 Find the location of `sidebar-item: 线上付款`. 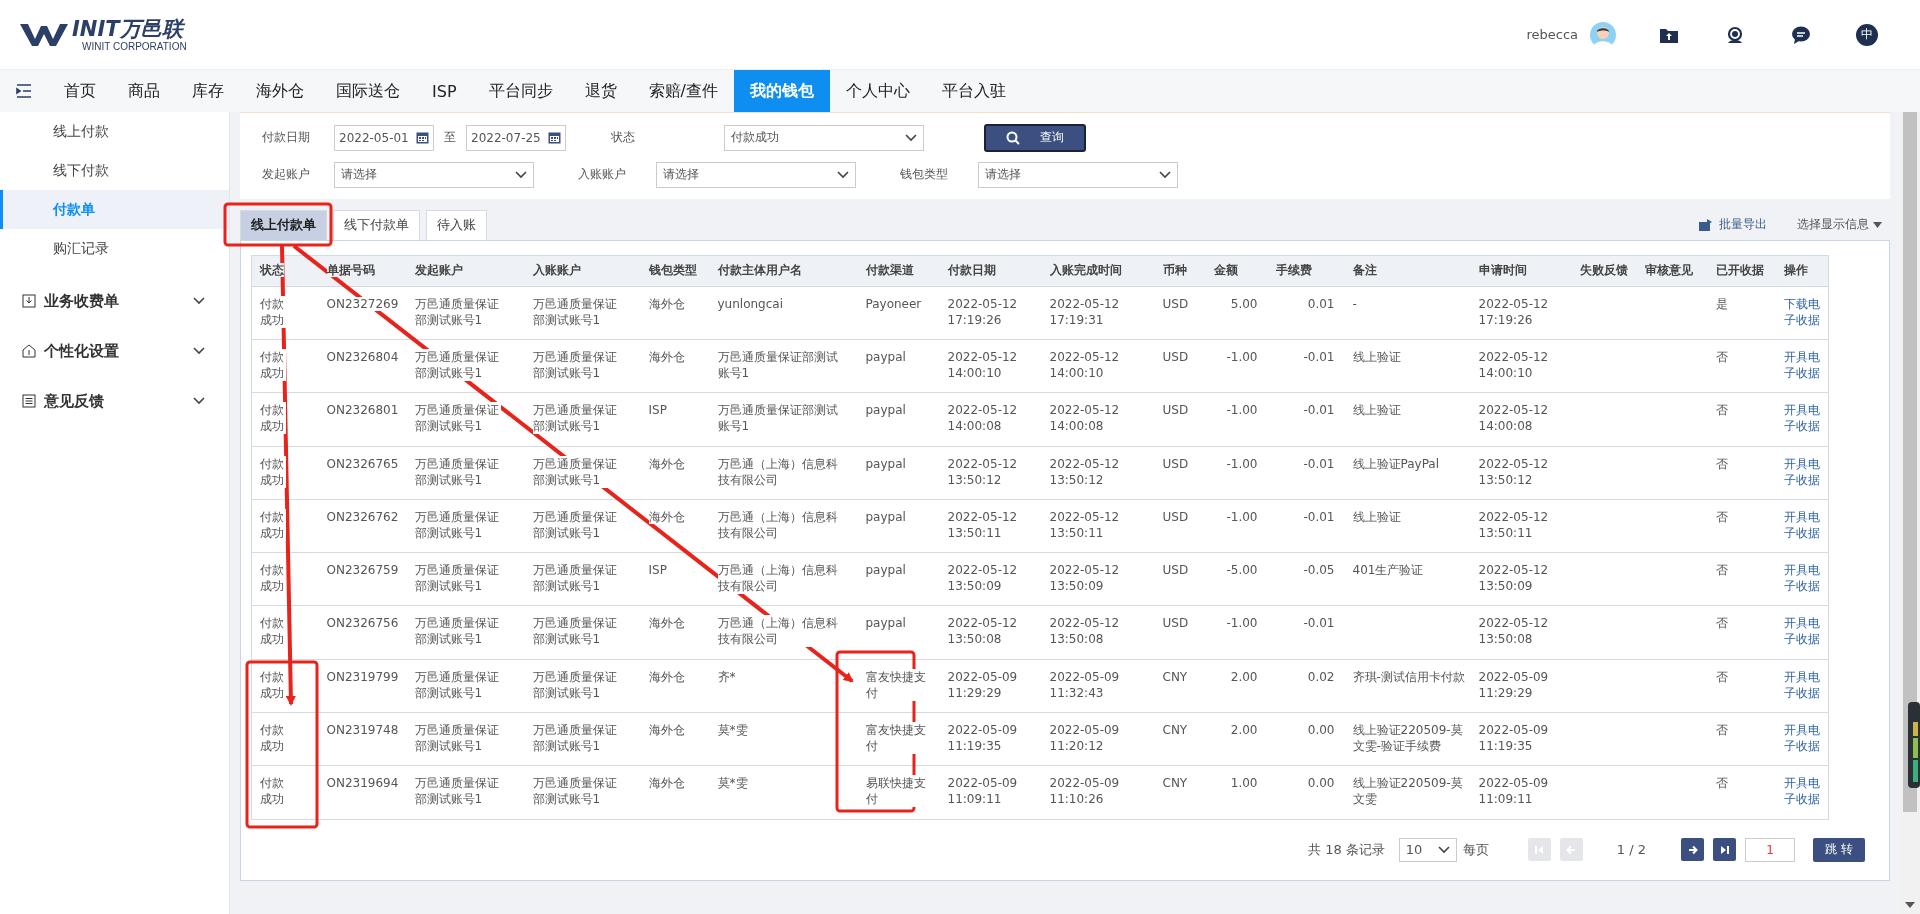

sidebar-item: 线上付款 is located at coordinates (114, 131).